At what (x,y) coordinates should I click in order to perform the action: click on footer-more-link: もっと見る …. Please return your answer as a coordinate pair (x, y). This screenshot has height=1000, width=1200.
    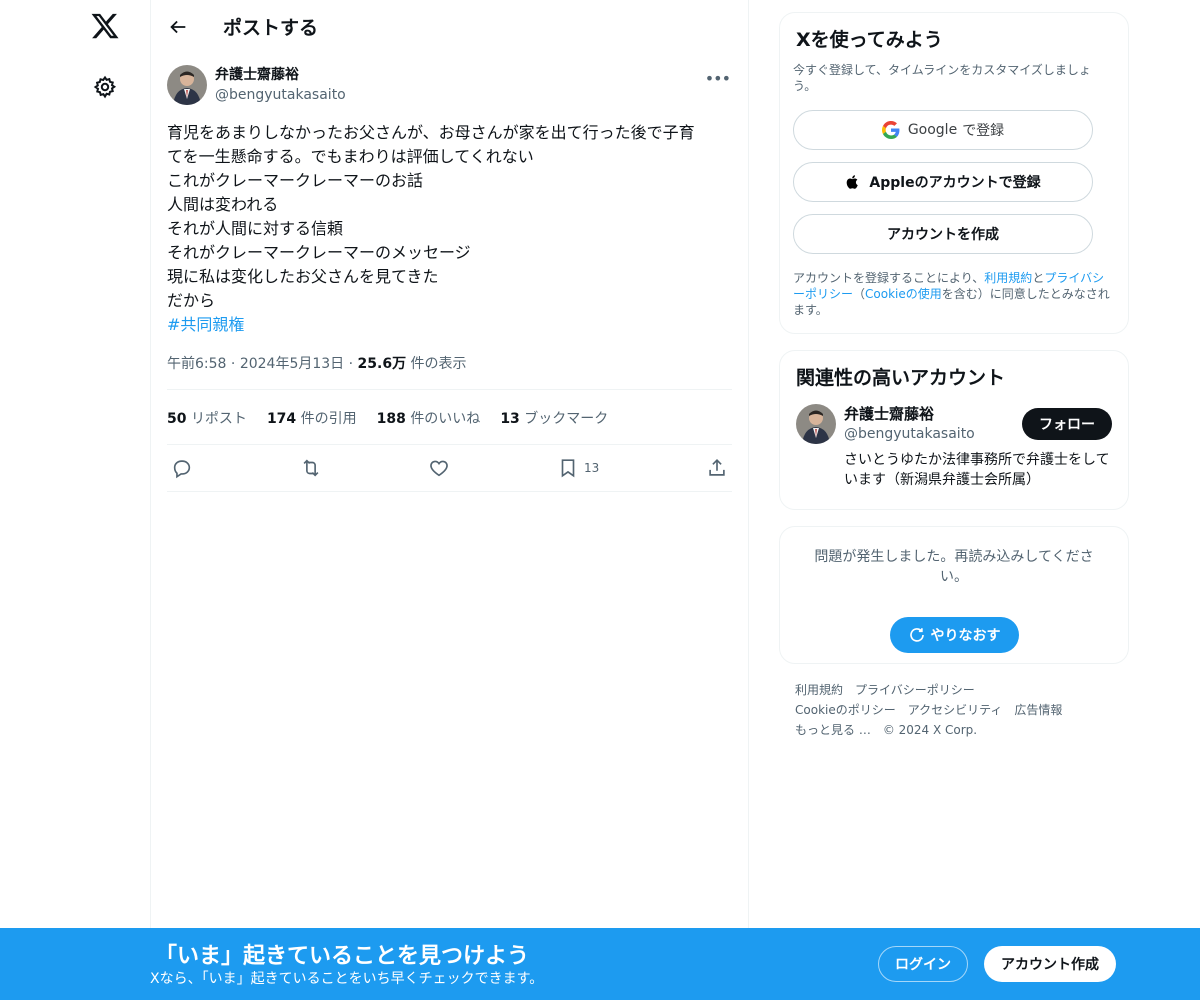
    Looking at the image, I should click on (833, 730).